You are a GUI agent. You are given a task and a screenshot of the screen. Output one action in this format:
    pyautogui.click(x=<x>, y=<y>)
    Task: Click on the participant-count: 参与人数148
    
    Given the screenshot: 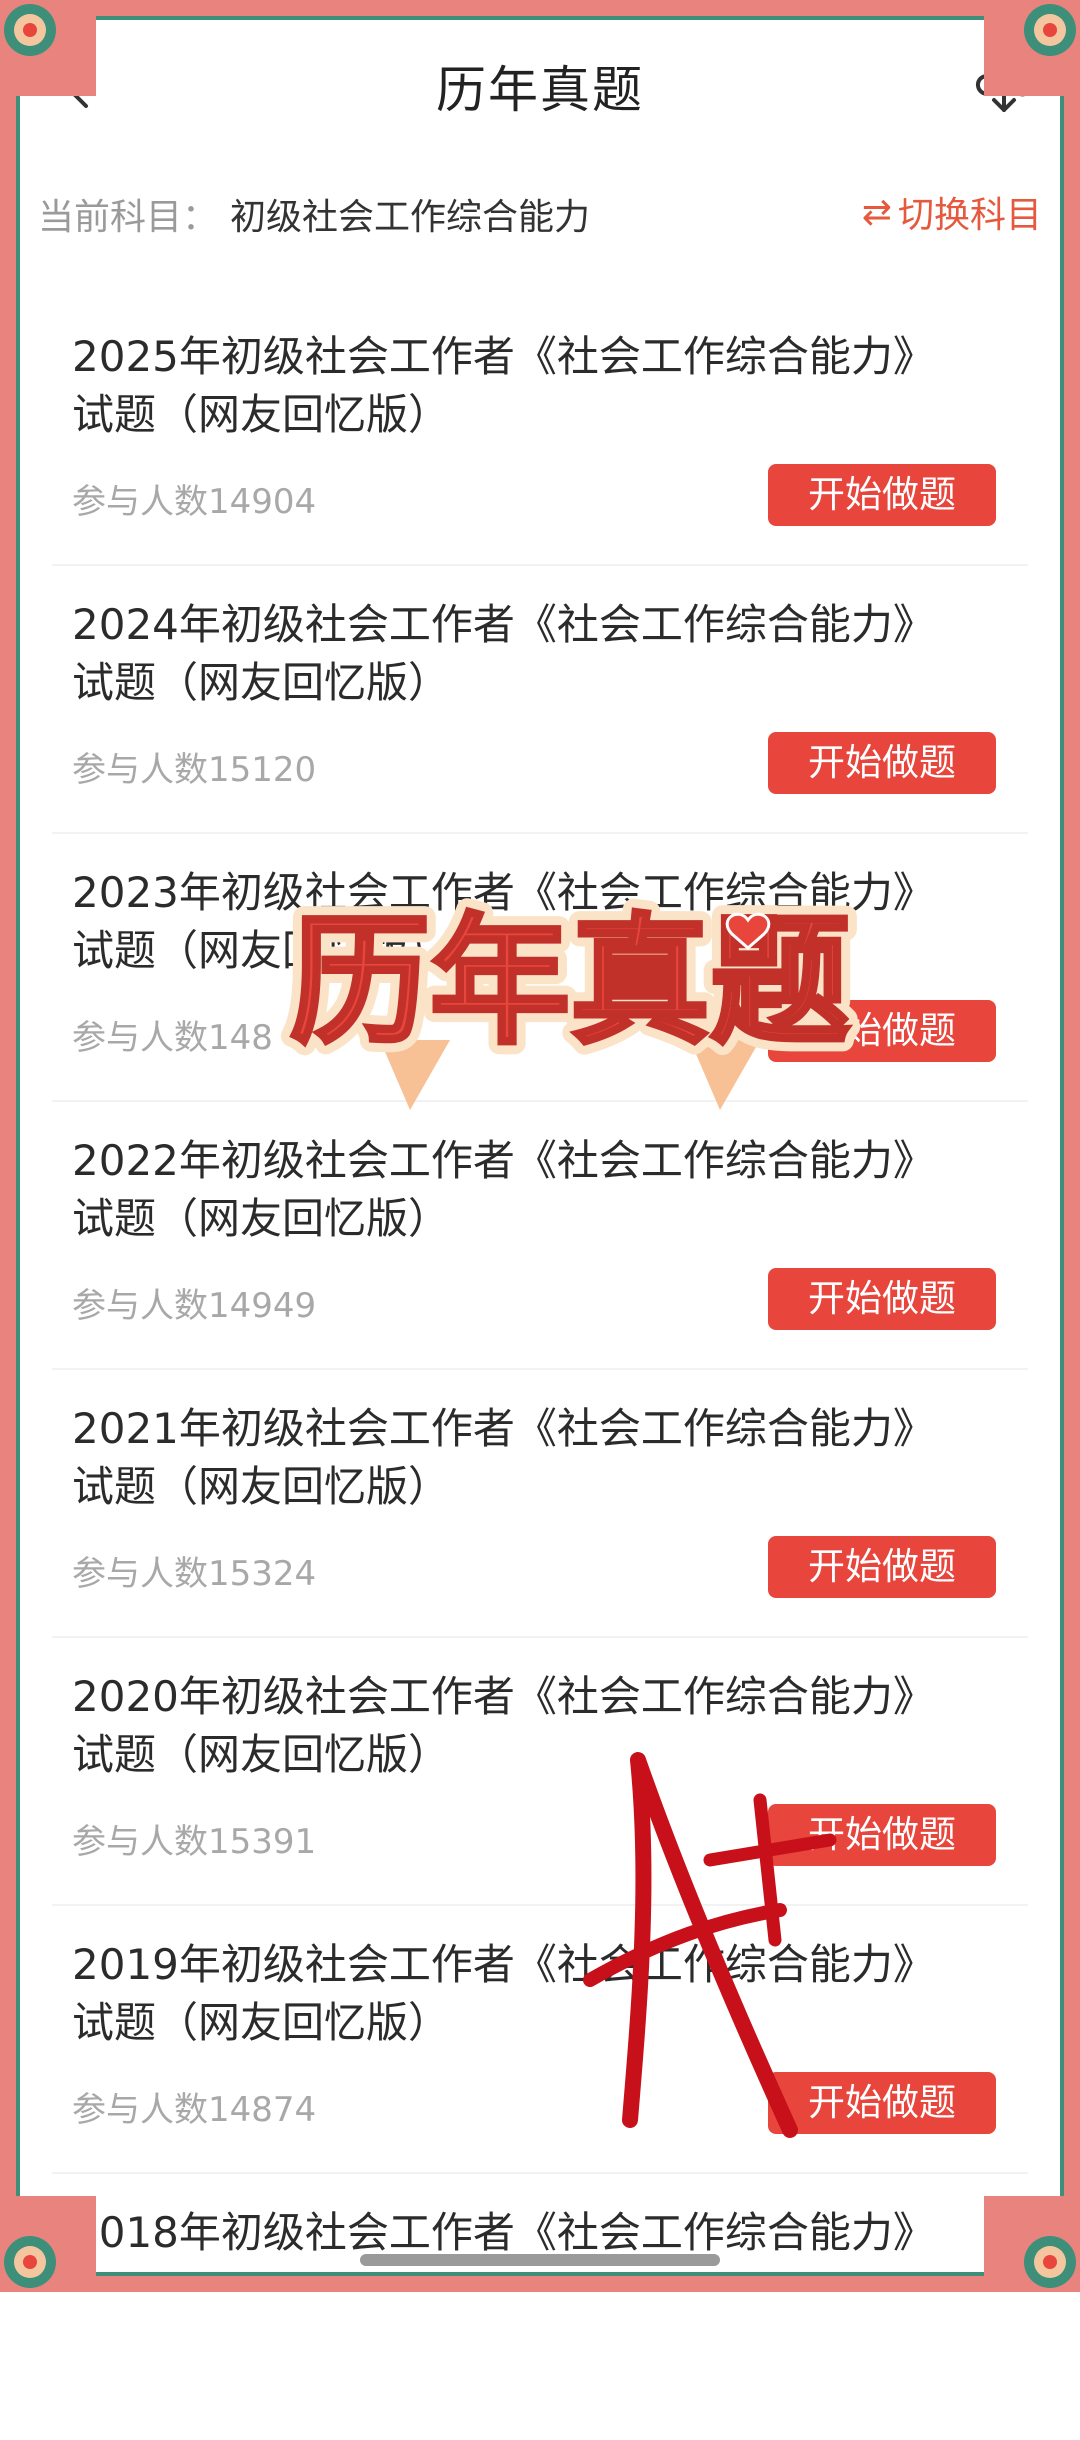 What is the action you would take?
    pyautogui.click(x=172, y=1038)
    